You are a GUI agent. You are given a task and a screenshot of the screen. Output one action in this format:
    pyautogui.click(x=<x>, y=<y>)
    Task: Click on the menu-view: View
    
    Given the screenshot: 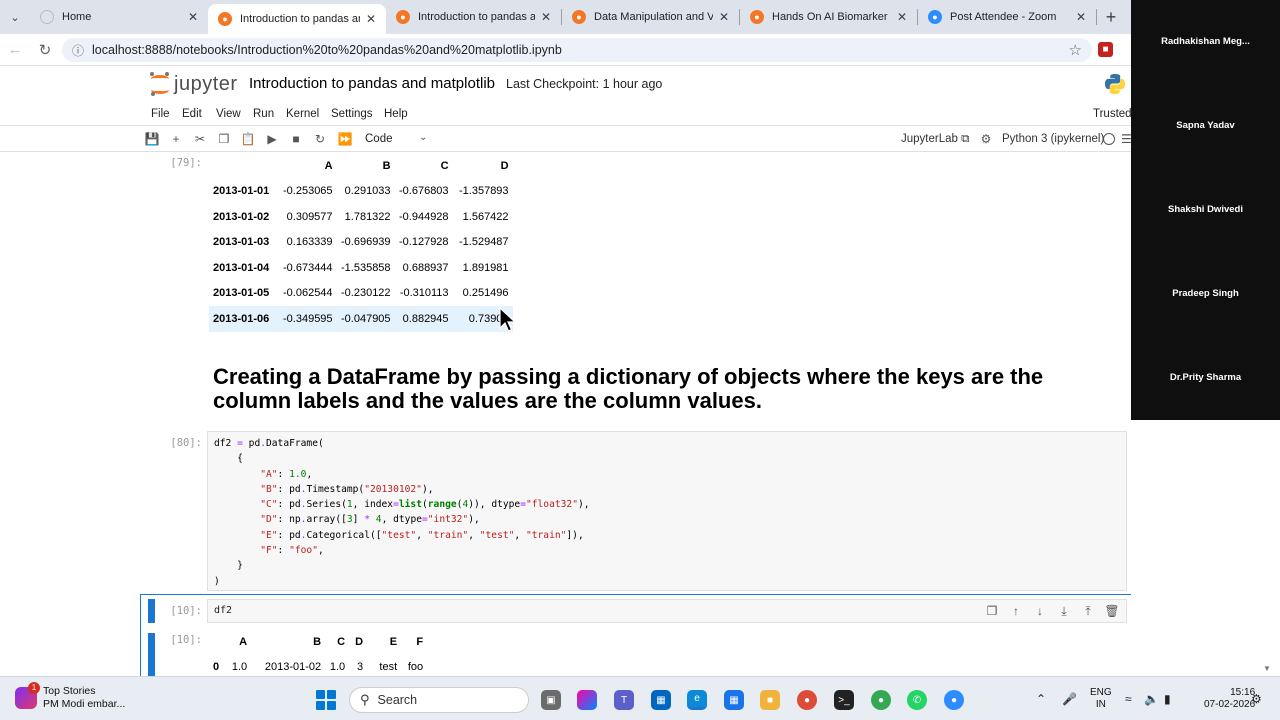 What is the action you would take?
    pyautogui.click(x=228, y=114)
    